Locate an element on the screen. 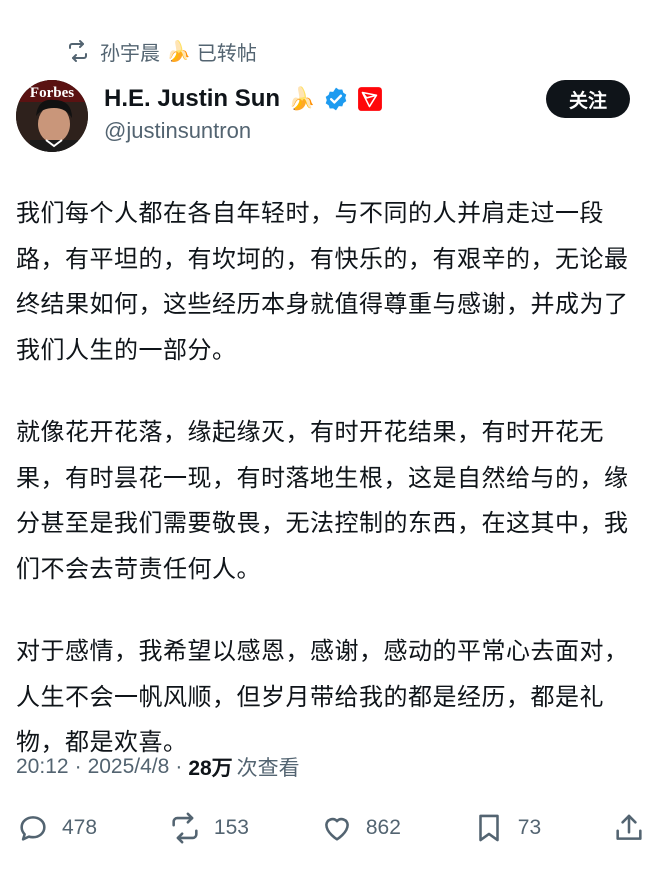 The height and width of the screenshot is (878, 660). repost-indicator: 孙宇晨 🍌 已转帖 is located at coordinates (161, 51).